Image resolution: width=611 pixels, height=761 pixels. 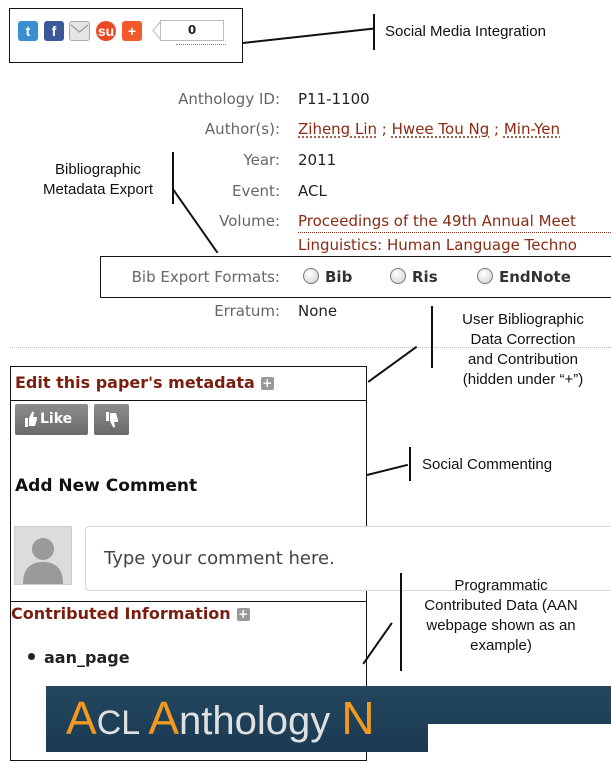 I want to click on bib-export-label: Bib Export Formats:, so click(x=205, y=277).